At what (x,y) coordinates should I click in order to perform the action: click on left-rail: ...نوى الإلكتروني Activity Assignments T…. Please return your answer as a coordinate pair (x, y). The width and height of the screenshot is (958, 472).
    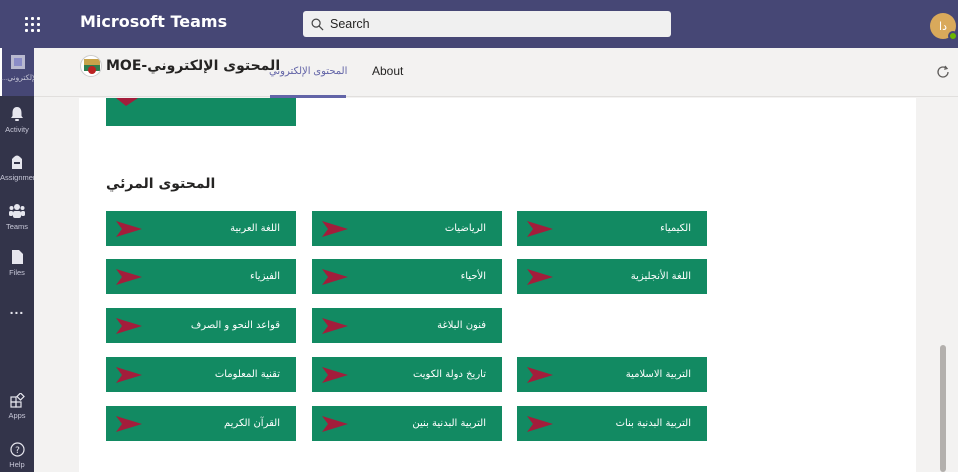
    Looking at the image, I should click on (17, 260).